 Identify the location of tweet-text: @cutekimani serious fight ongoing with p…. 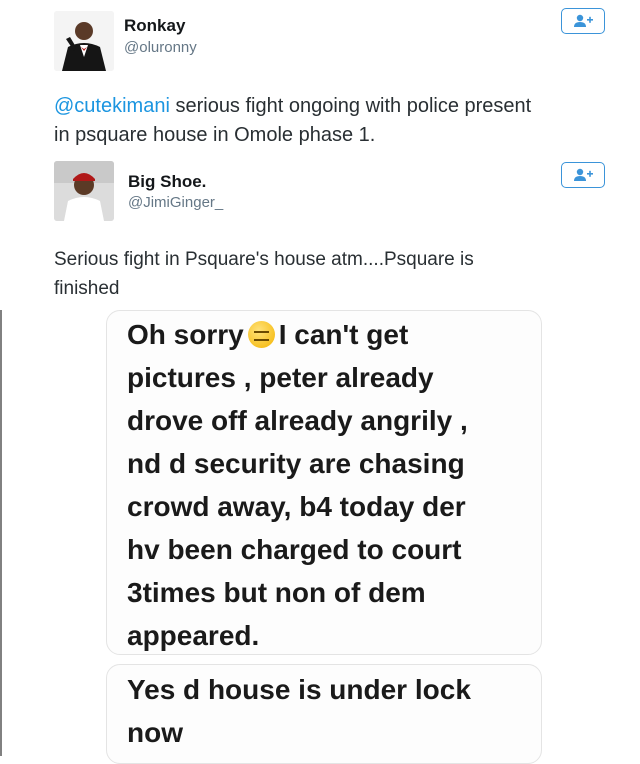
(334, 121).